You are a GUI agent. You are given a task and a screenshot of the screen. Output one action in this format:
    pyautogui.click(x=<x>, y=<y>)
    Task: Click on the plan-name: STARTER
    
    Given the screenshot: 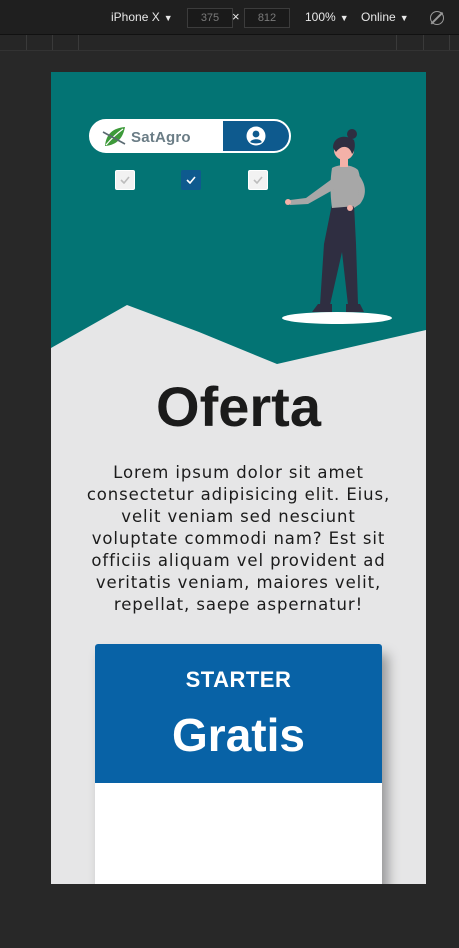 What is the action you would take?
    pyautogui.click(x=238, y=679)
    